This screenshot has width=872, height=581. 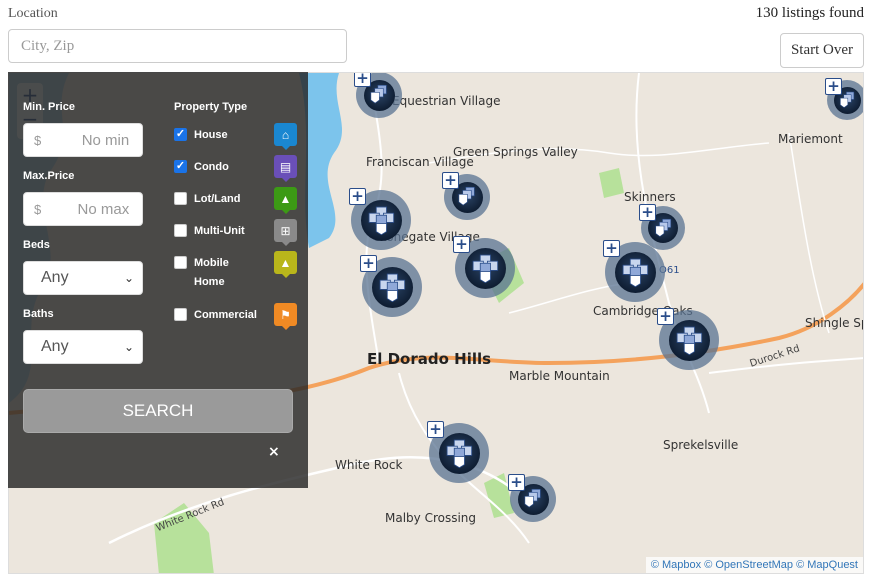 I want to click on road-icon: ▲, so click(x=285, y=264).